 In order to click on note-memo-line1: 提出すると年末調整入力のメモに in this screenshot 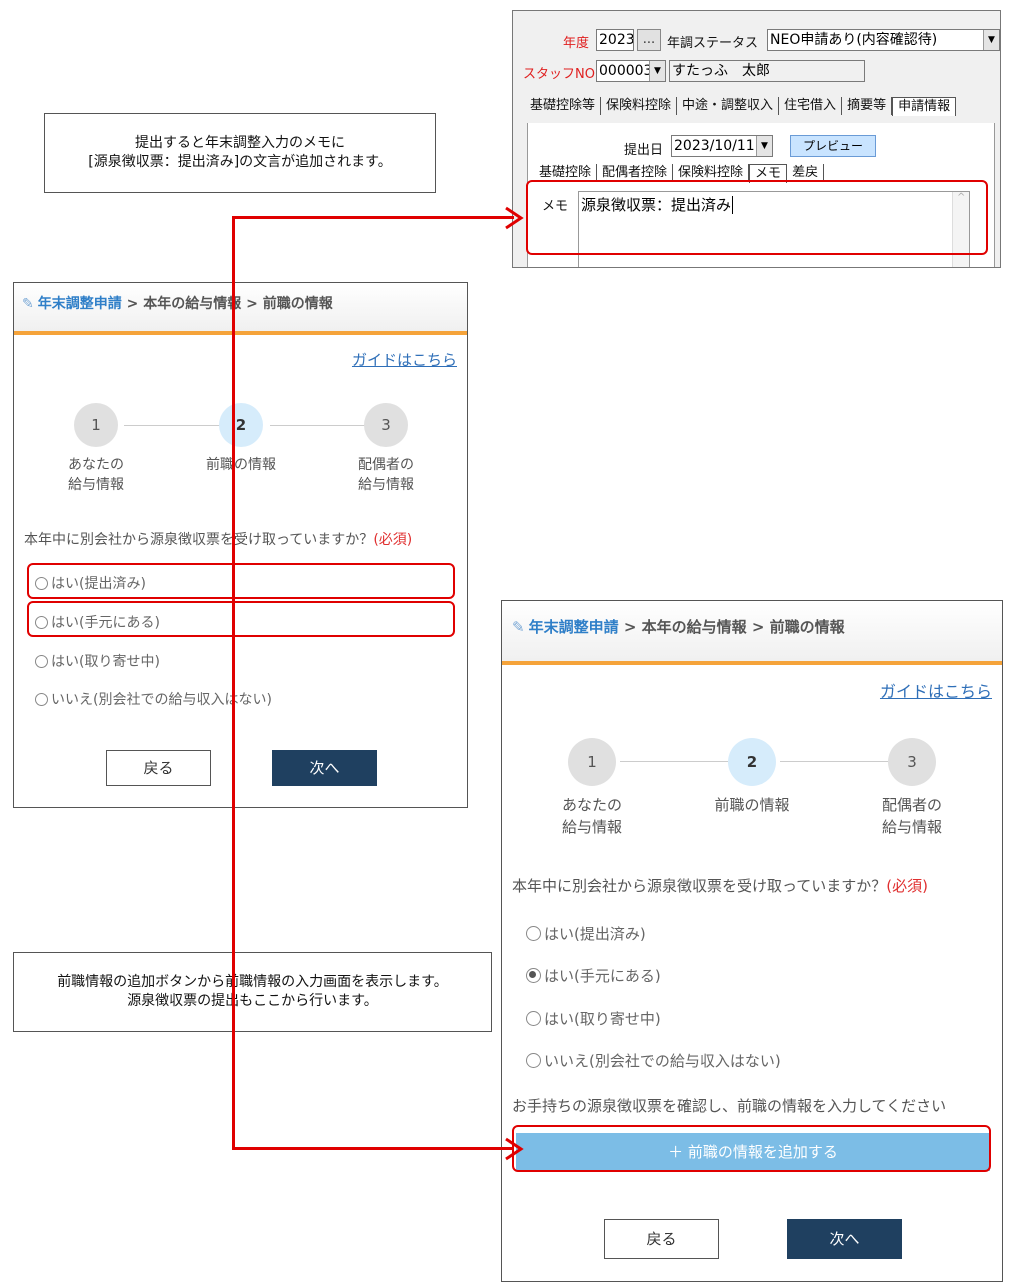, I will do `click(240, 143)`.